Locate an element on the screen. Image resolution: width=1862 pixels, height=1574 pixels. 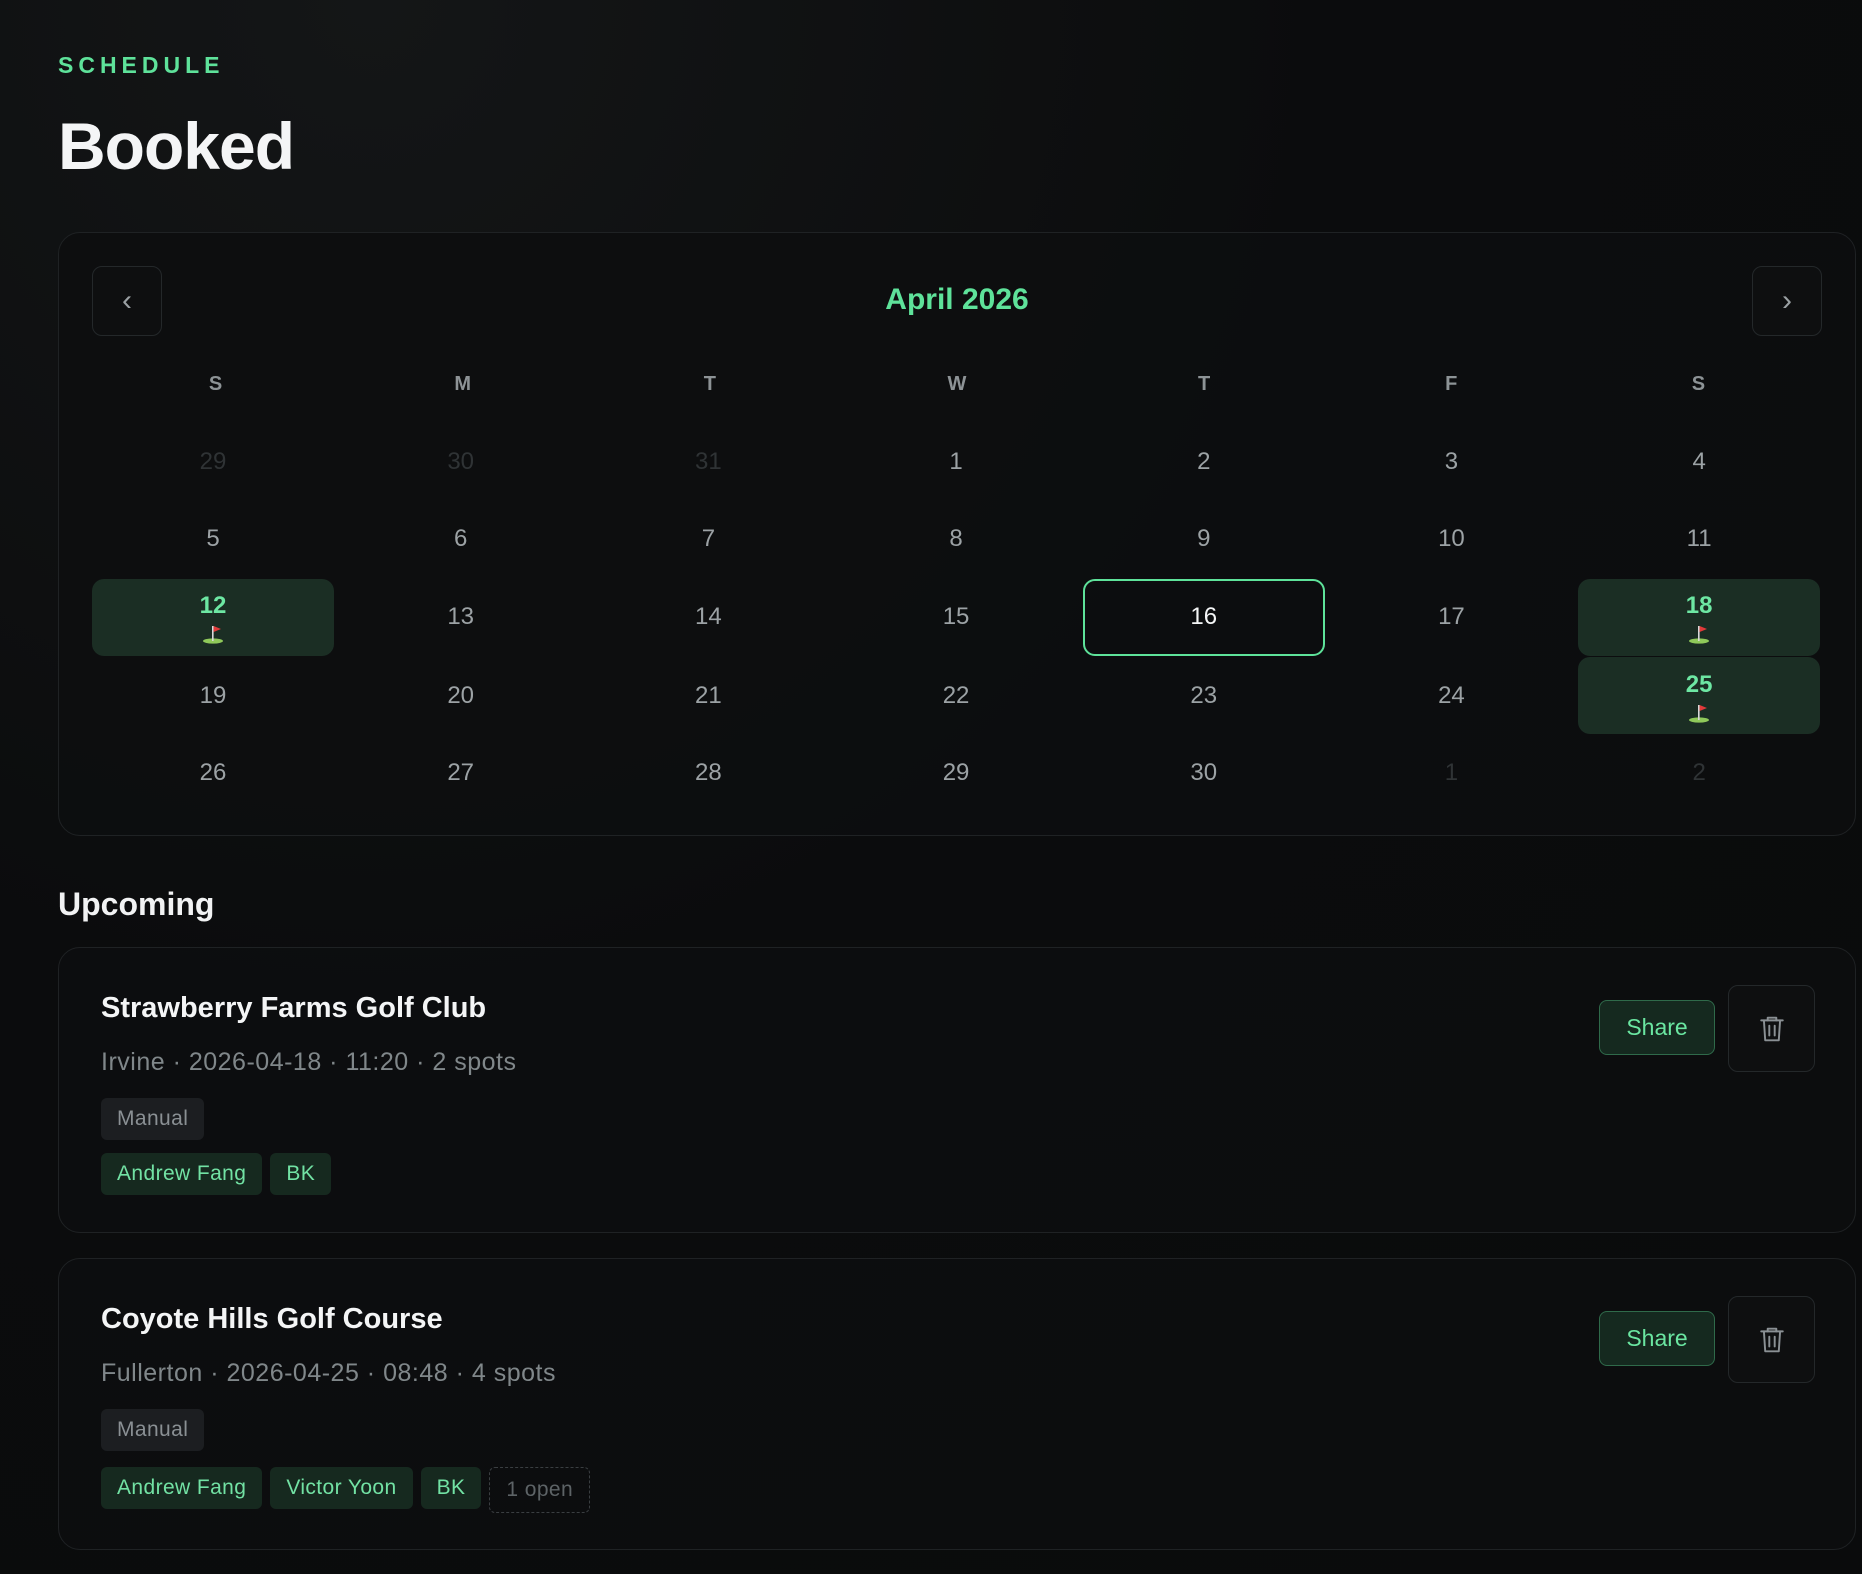
day-number: 26 is located at coordinates (213, 772).